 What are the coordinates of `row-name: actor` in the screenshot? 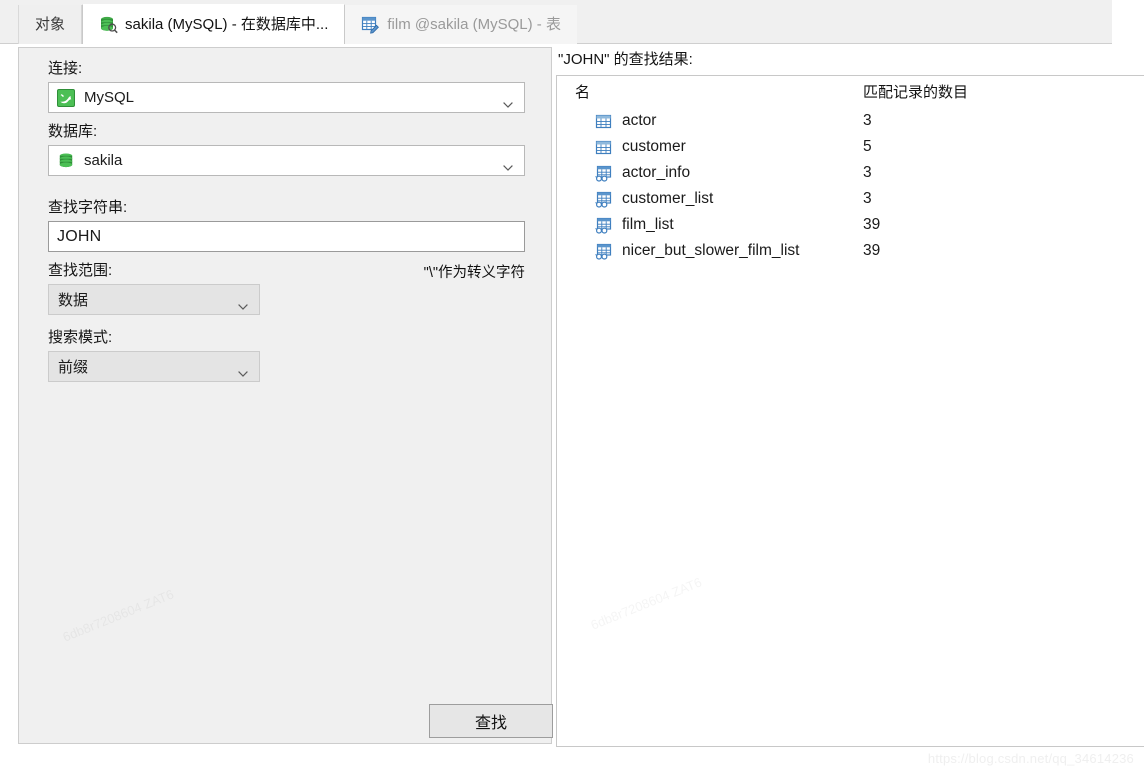 It's located at (639, 120).